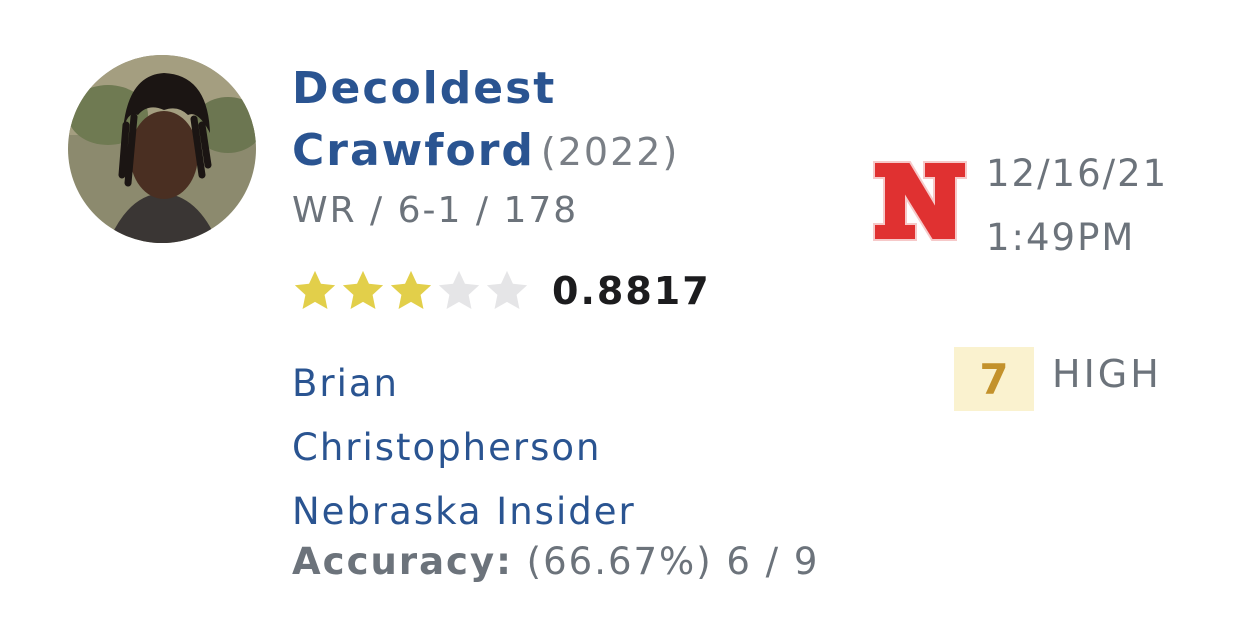 This screenshot has height=632, width=1242. I want to click on player-rating: 0.8817, so click(631, 291).